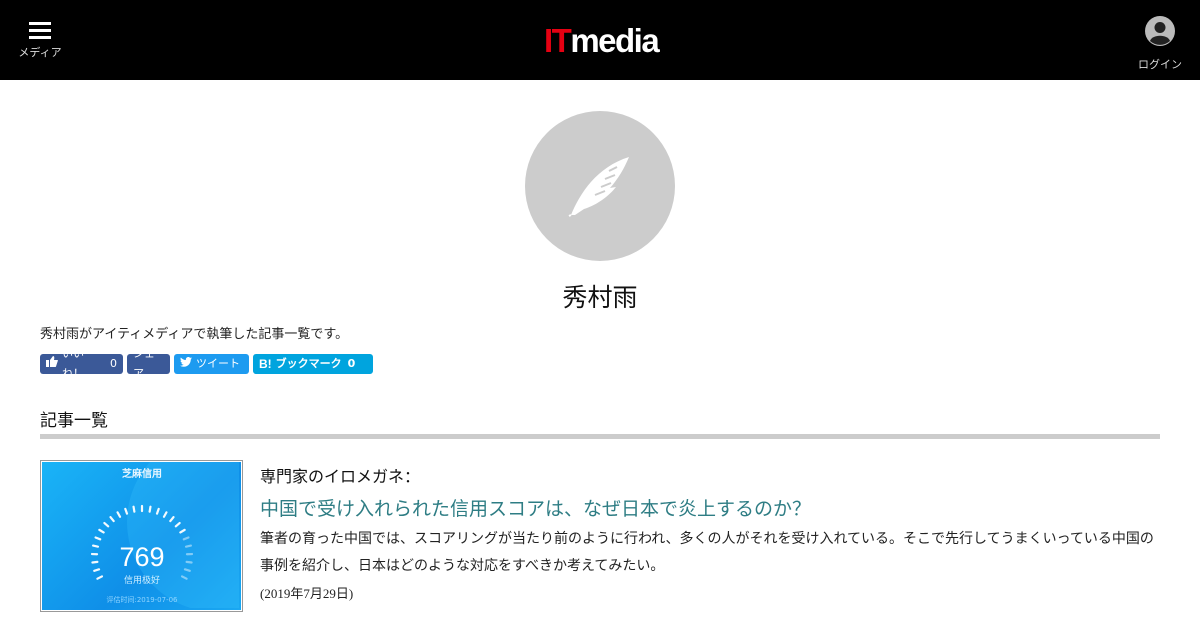  Describe the element at coordinates (218, 363) in the screenshot. I see `tweet-label: ツイート` at that location.